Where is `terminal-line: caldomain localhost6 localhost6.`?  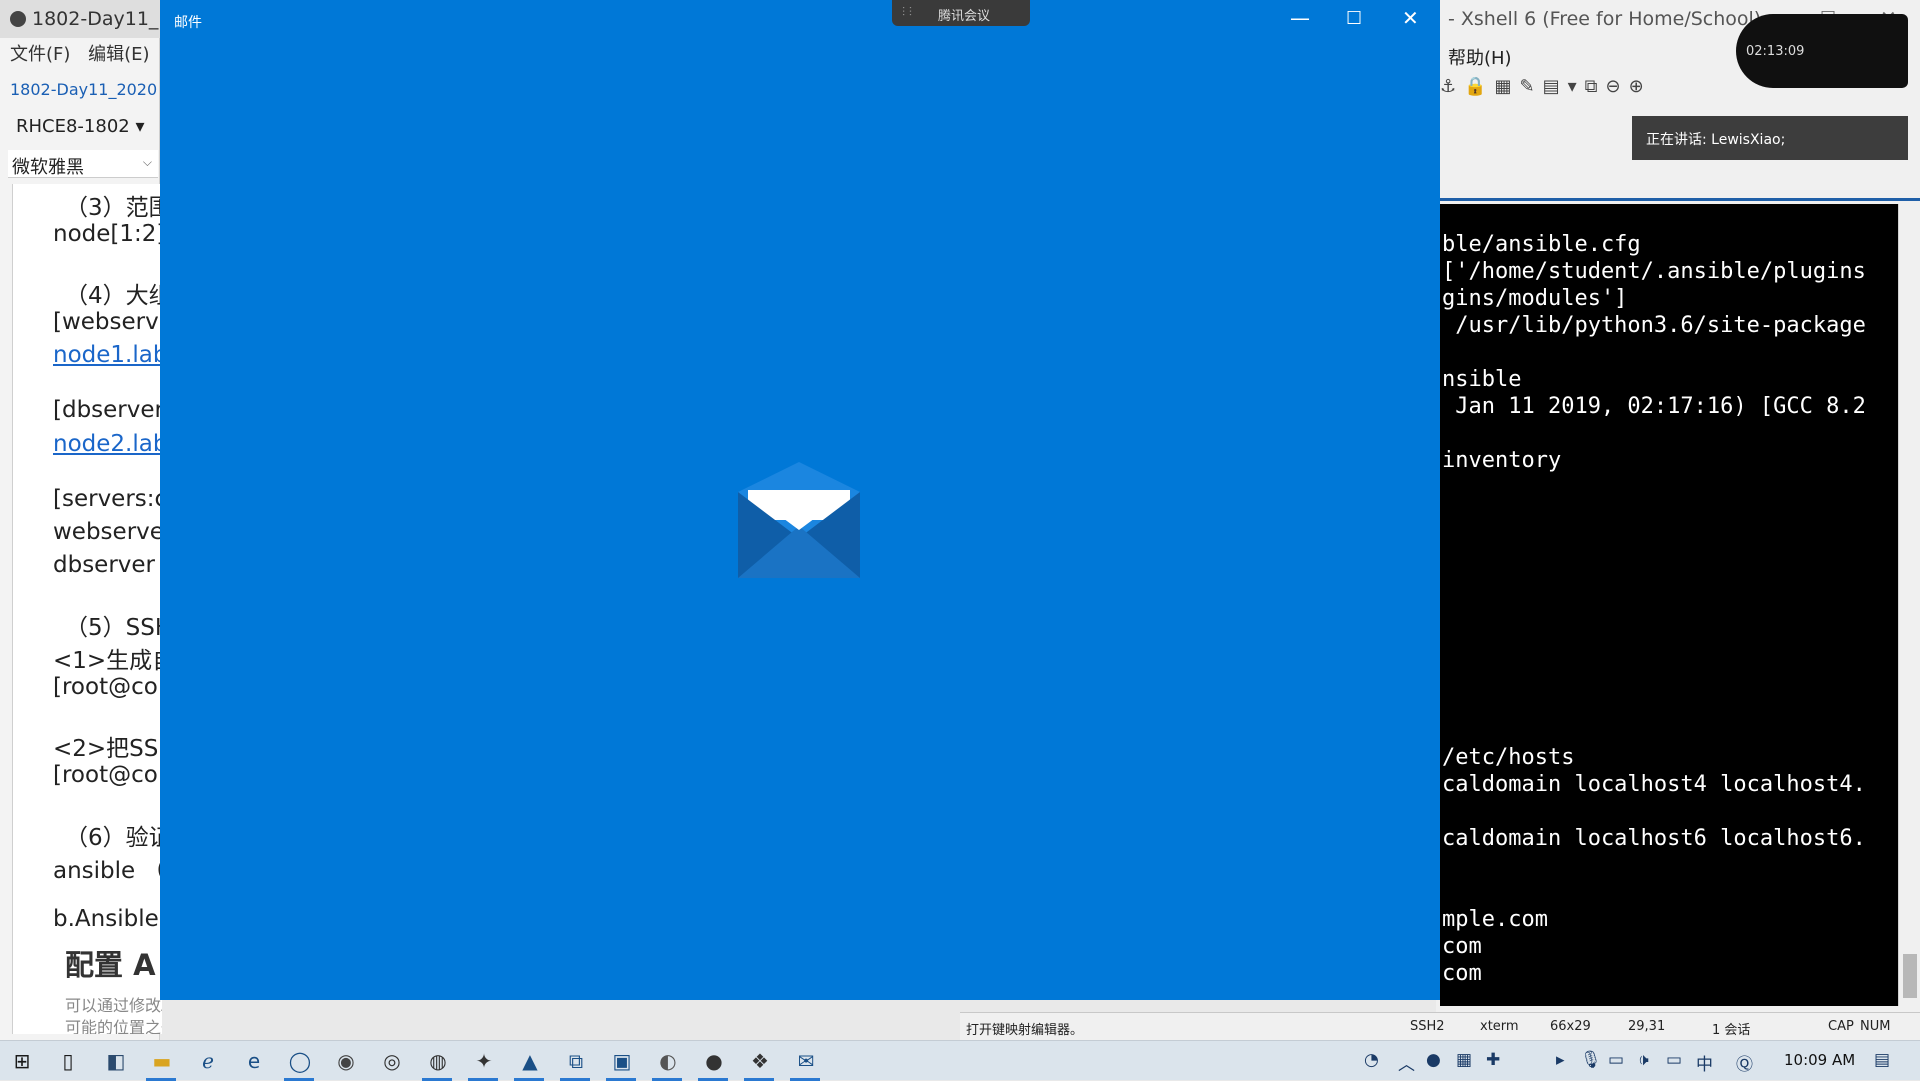
terminal-line: caldomain localhost6 localhost6. is located at coordinates (1654, 838).